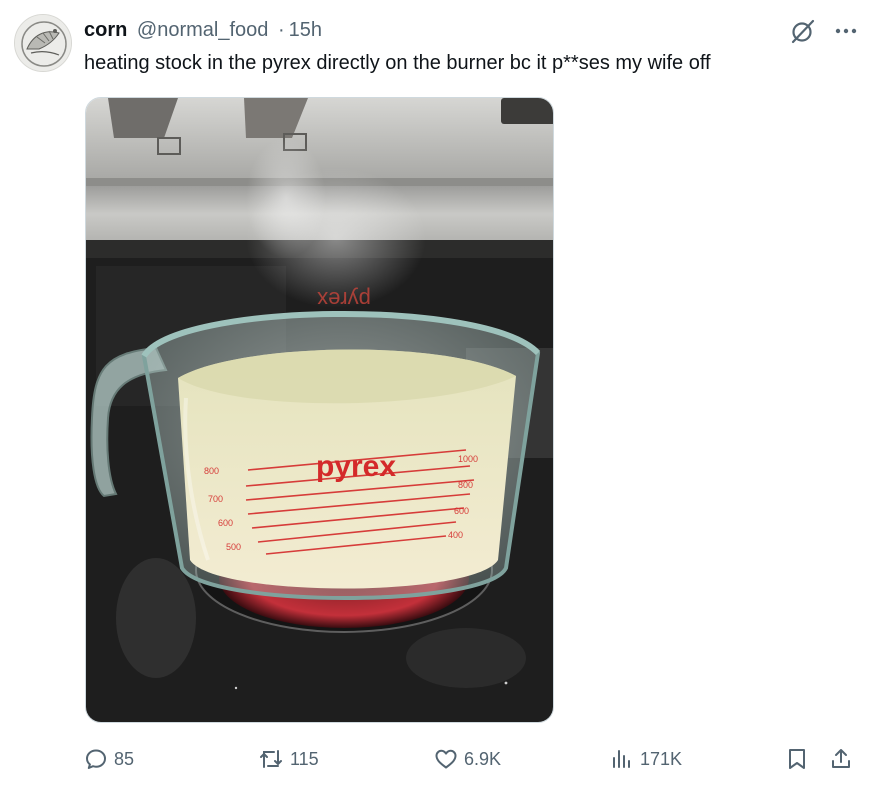 Image resolution: width=880 pixels, height=786 pixels. What do you see at coordinates (483, 758) in the screenshot?
I see `like-count: 6.9K` at bounding box center [483, 758].